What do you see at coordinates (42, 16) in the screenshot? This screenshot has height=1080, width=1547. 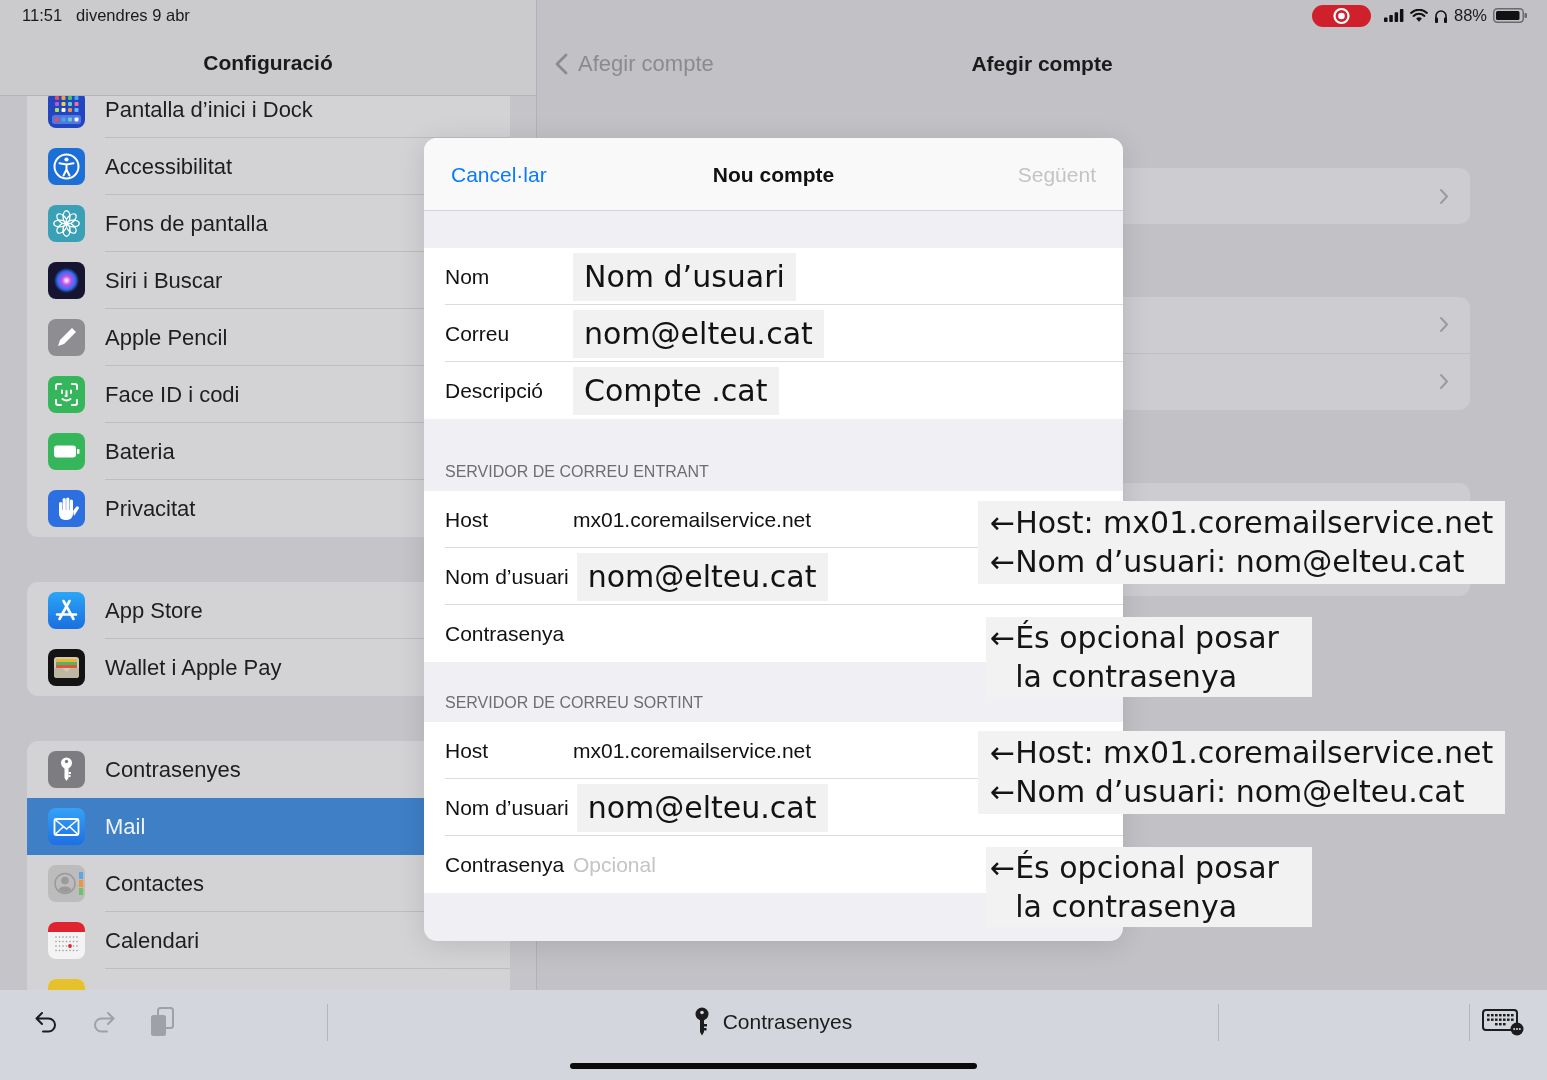 I see `status-time: 11:51` at bounding box center [42, 16].